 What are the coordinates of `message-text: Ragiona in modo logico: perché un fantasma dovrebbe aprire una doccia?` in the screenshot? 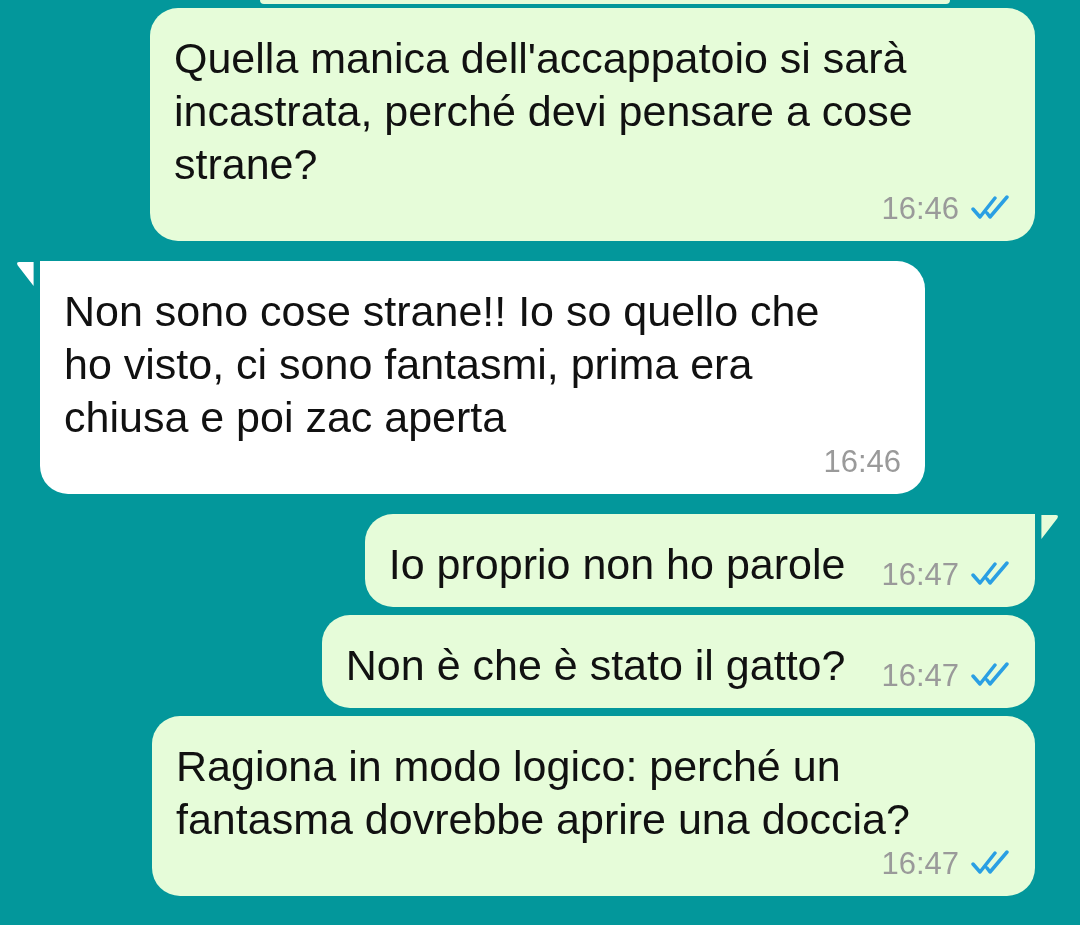 It's located at (543, 793).